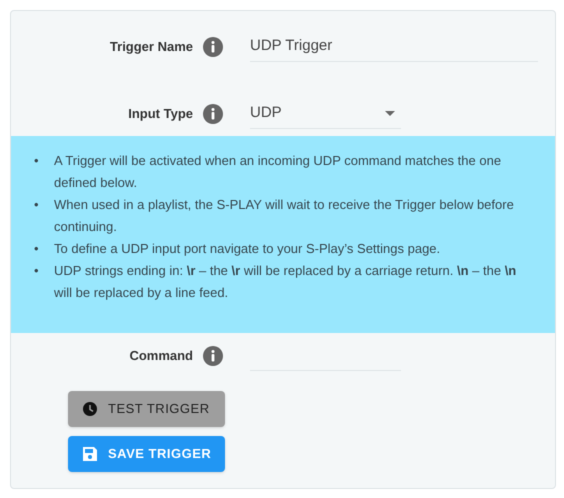 This screenshot has height=498, width=564. I want to click on info-bullet: UDP strings ending in: \r – the \r will be replaced by a carriage return. \n – the \n will be replaced by a line feed., so click(286, 282).